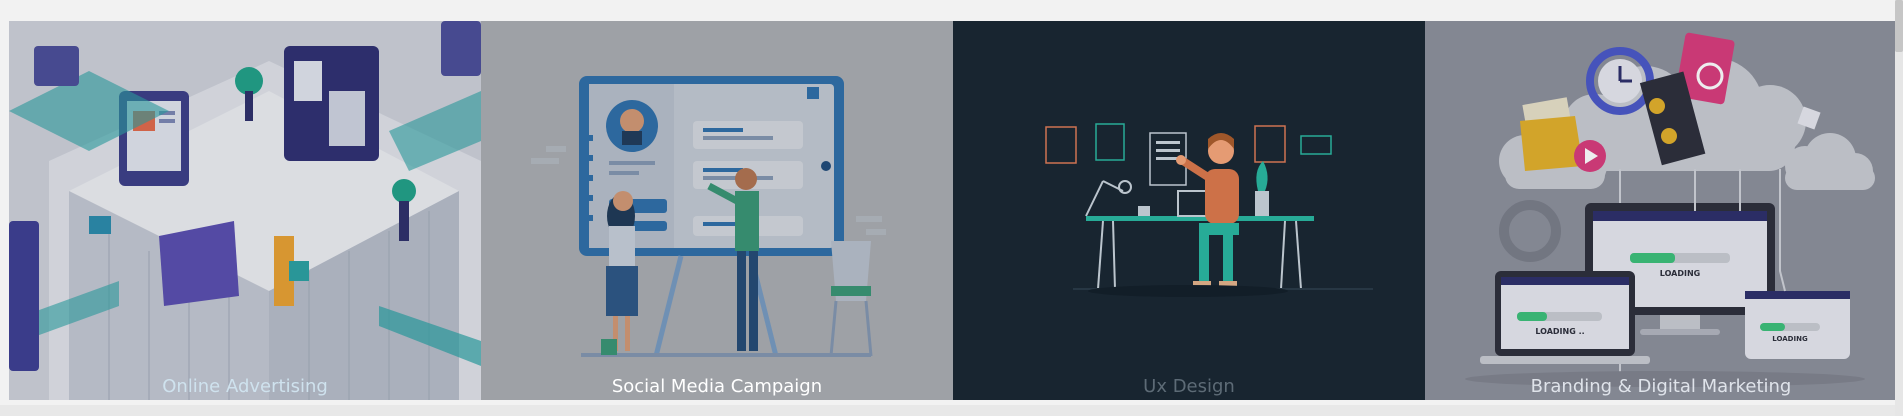  I want to click on phone-loading-text: LOADING, so click(1790, 339).